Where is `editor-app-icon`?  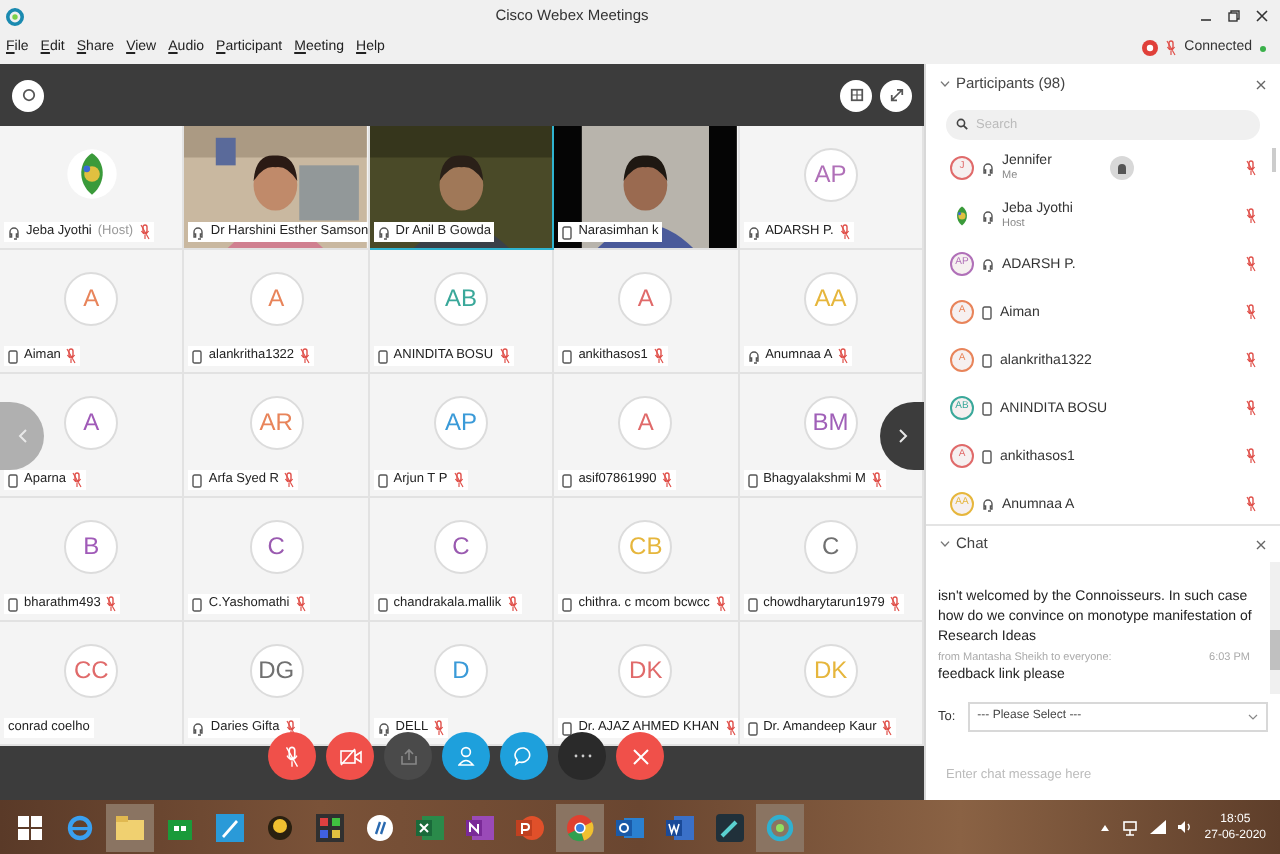 editor-app-icon is located at coordinates (730, 827).